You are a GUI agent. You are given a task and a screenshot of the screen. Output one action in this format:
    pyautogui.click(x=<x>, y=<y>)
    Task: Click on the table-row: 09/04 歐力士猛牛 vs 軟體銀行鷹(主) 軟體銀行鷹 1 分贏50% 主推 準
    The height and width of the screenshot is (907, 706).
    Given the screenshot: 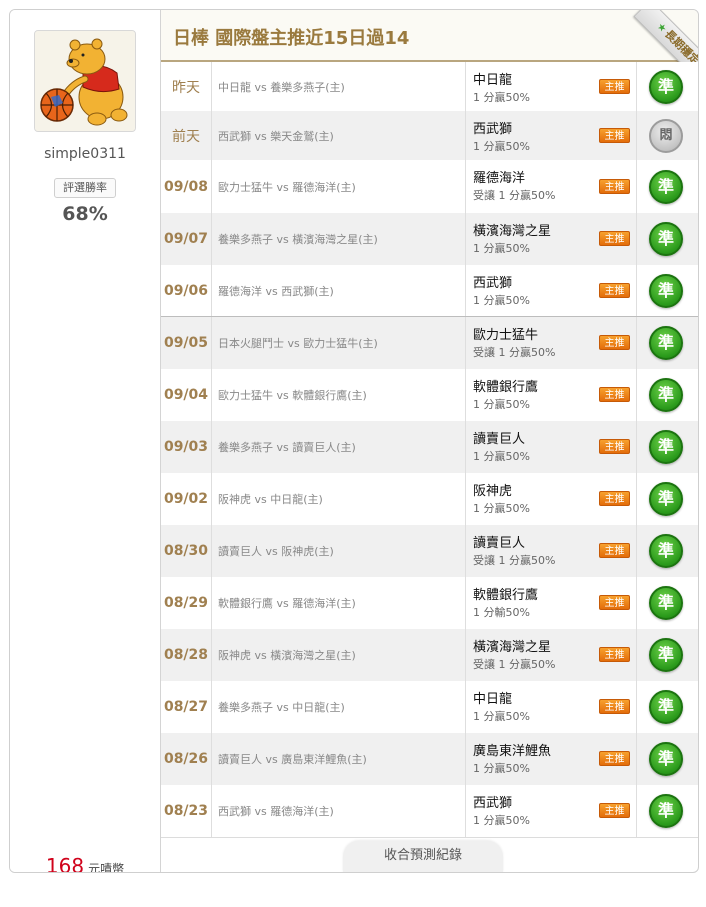 What is the action you would take?
    pyautogui.click(x=429, y=395)
    